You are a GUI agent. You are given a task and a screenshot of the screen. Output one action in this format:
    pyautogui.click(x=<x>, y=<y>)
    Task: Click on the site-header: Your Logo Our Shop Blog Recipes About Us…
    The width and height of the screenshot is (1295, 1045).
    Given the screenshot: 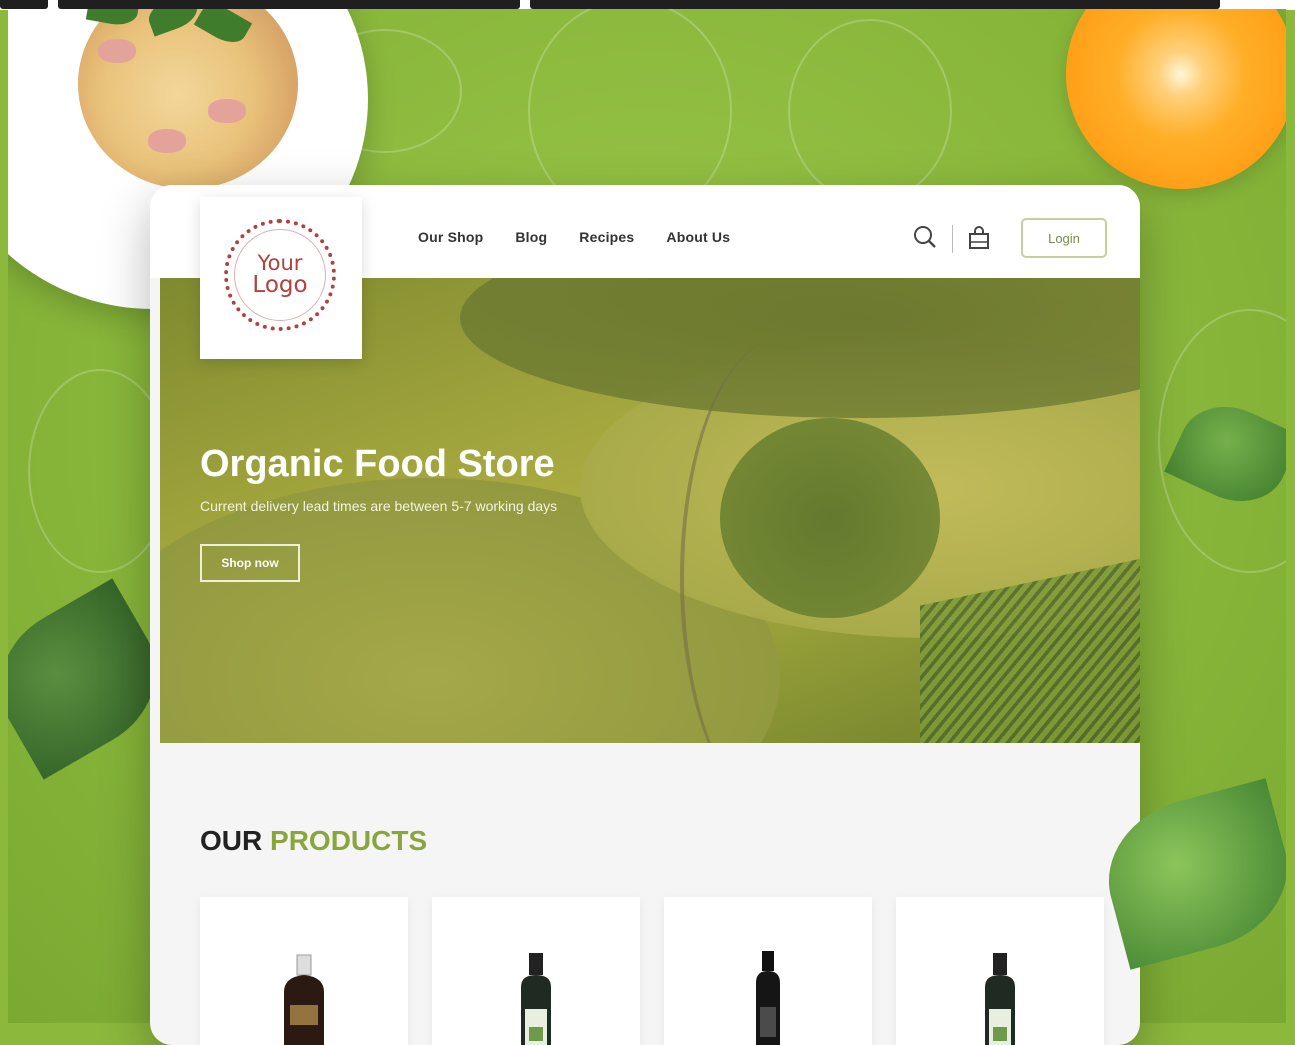 What is the action you would take?
    pyautogui.click(x=645, y=272)
    